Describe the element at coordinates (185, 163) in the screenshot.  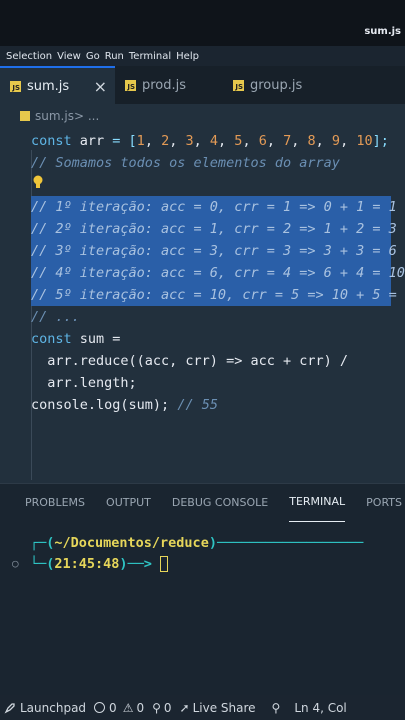
I see `code-line-2: // Somamos todos os elementos do array` at that location.